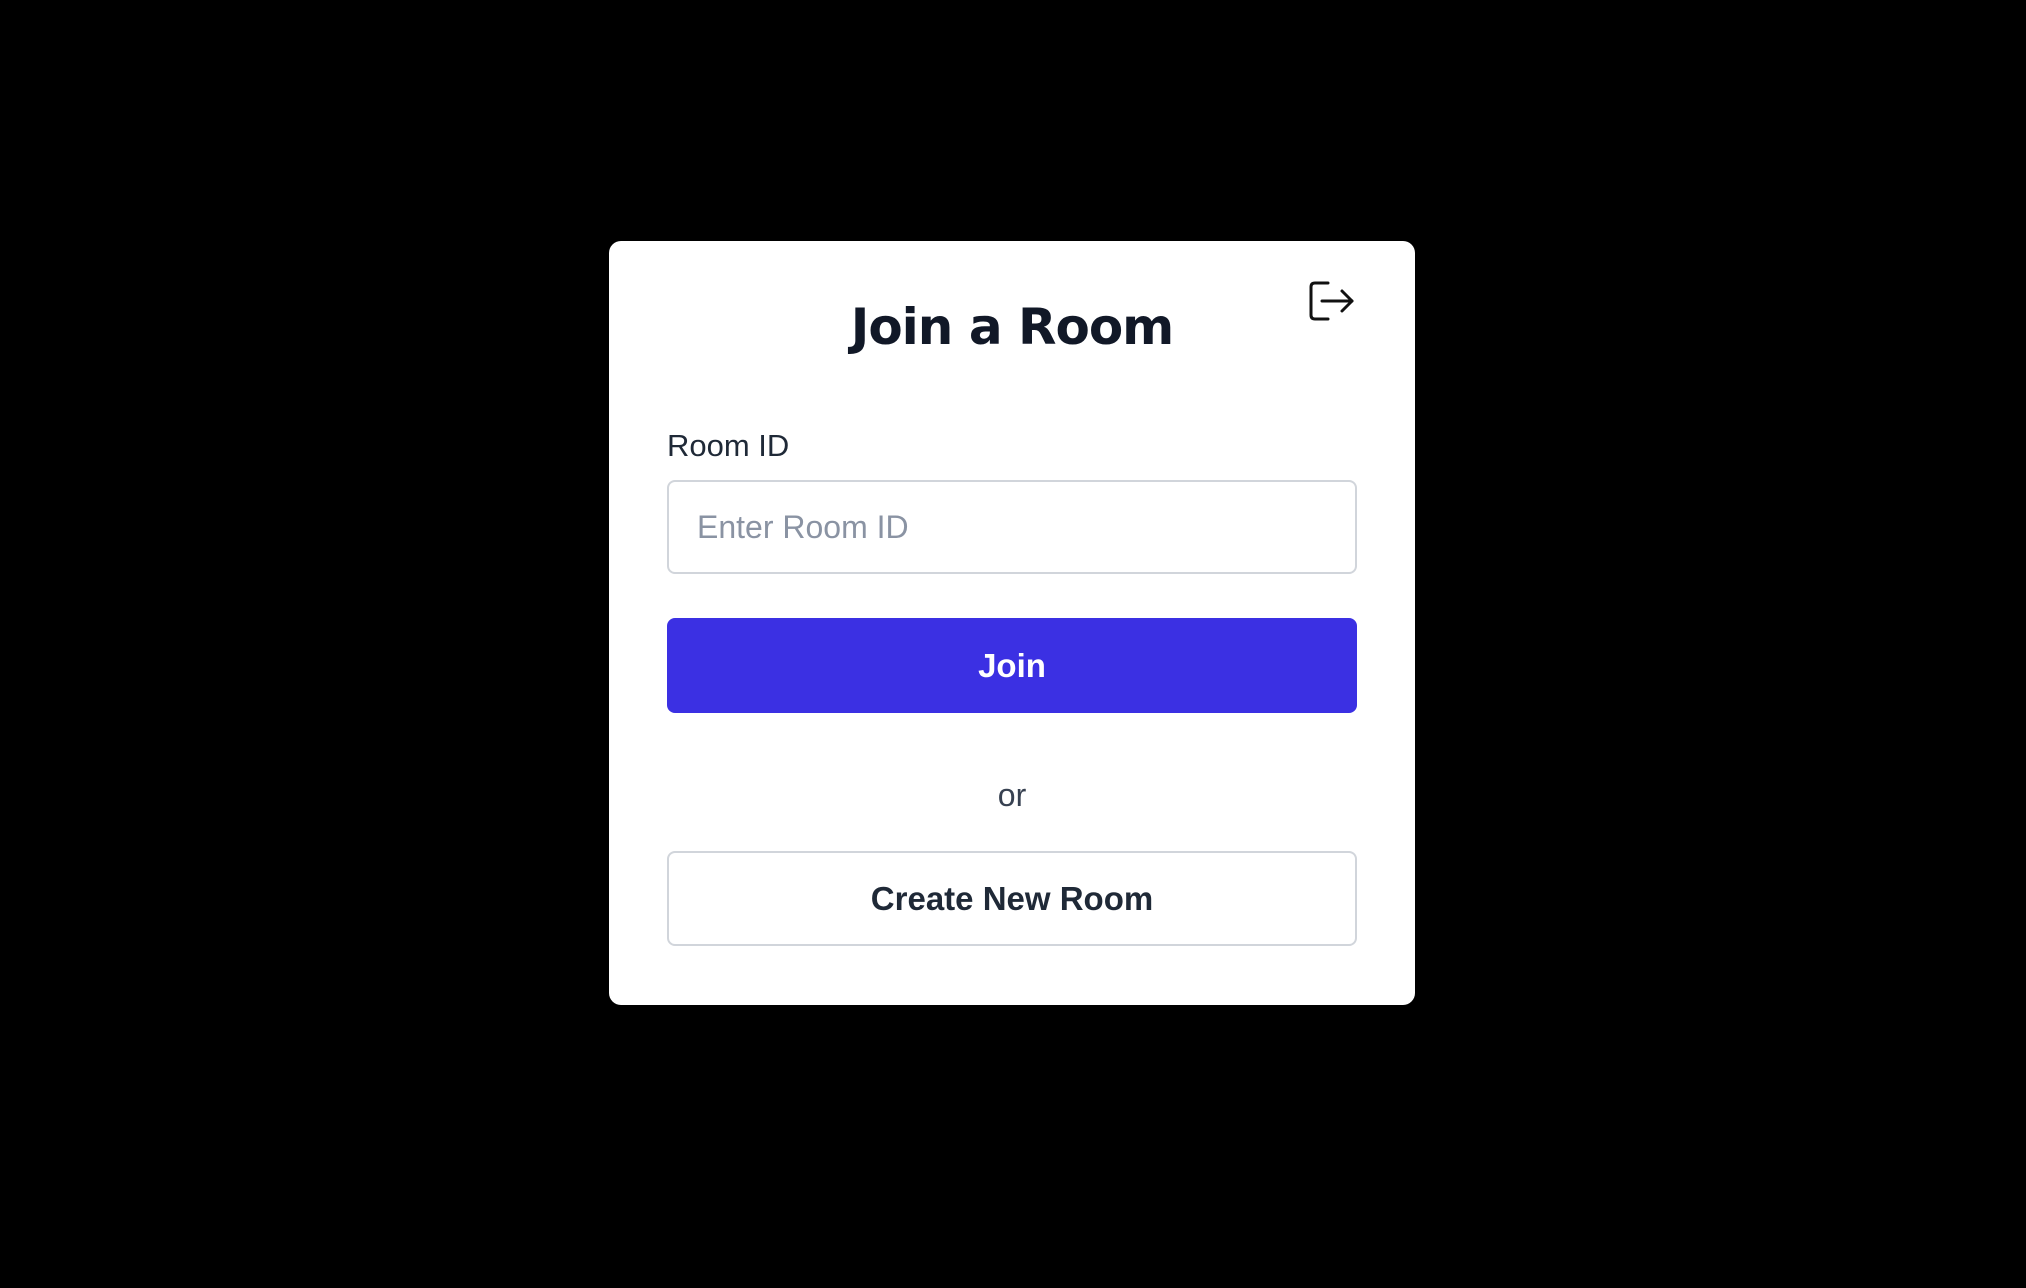 The width and height of the screenshot is (2026, 1288). Describe the element at coordinates (1012, 527) in the screenshot. I see `room-id-input` at that location.